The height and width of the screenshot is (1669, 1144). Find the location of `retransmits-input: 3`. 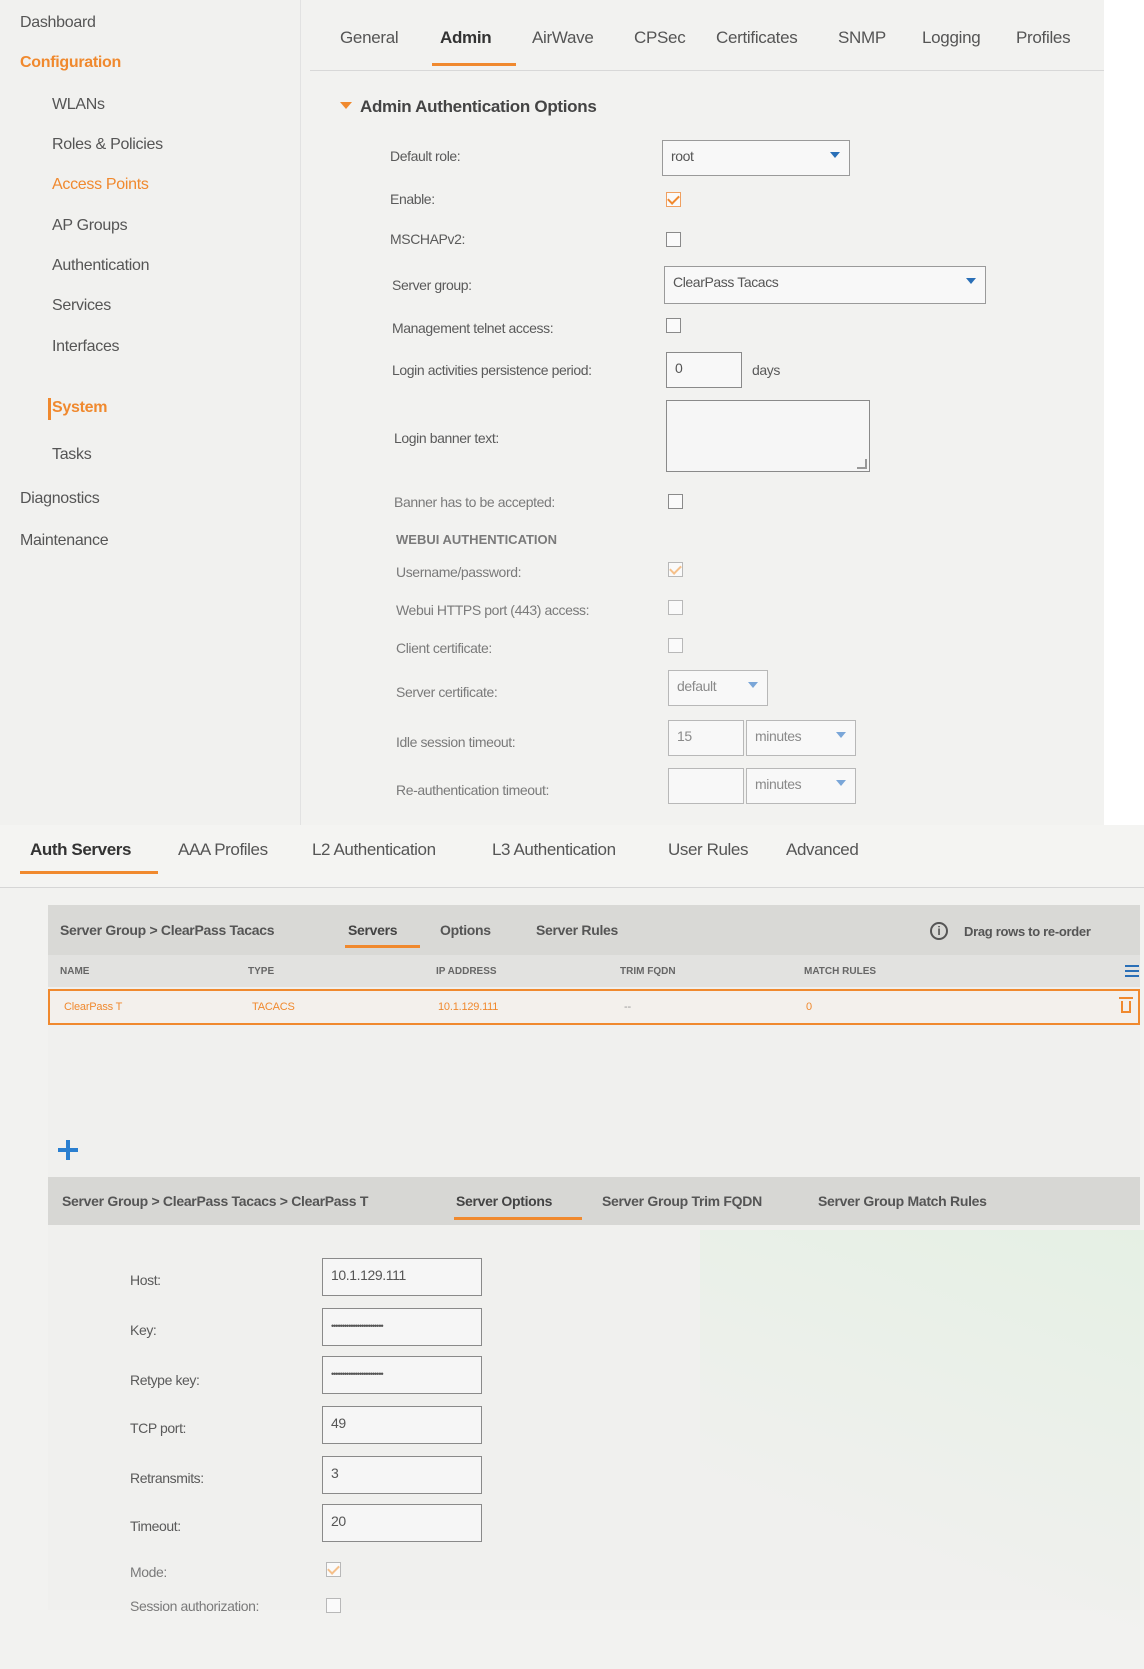

retransmits-input: 3 is located at coordinates (402, 1475).